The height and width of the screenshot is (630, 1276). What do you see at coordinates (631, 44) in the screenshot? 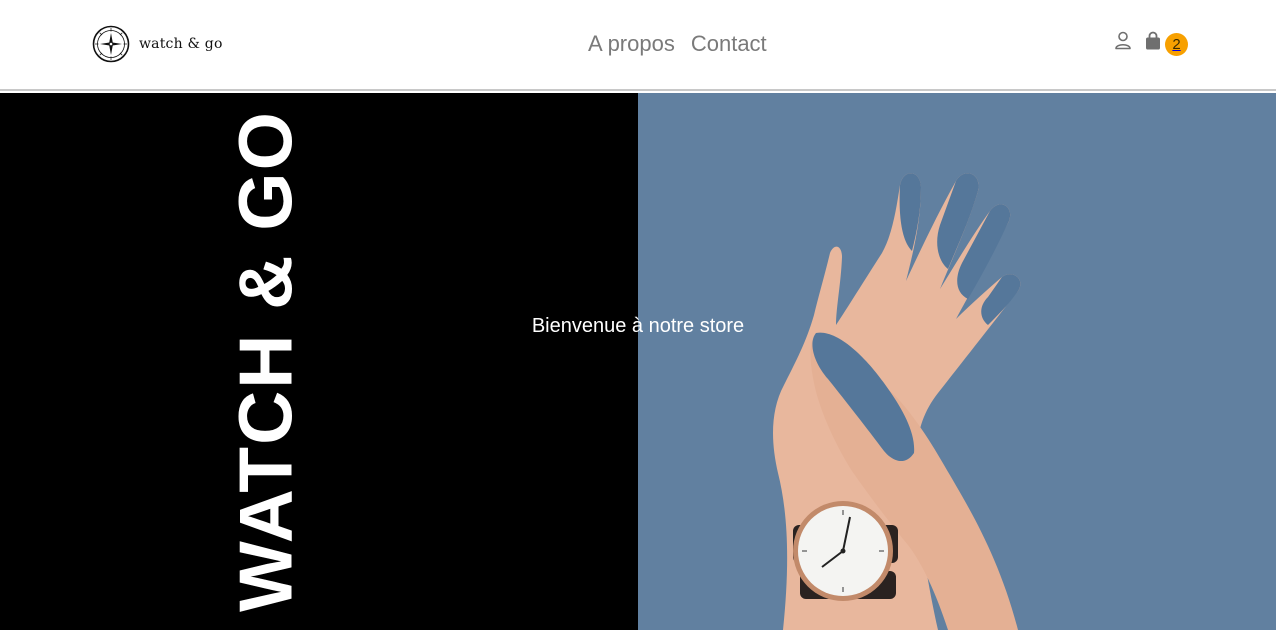
I see `nav-link-a-propos: A propos` at bounding box center [631, 44].